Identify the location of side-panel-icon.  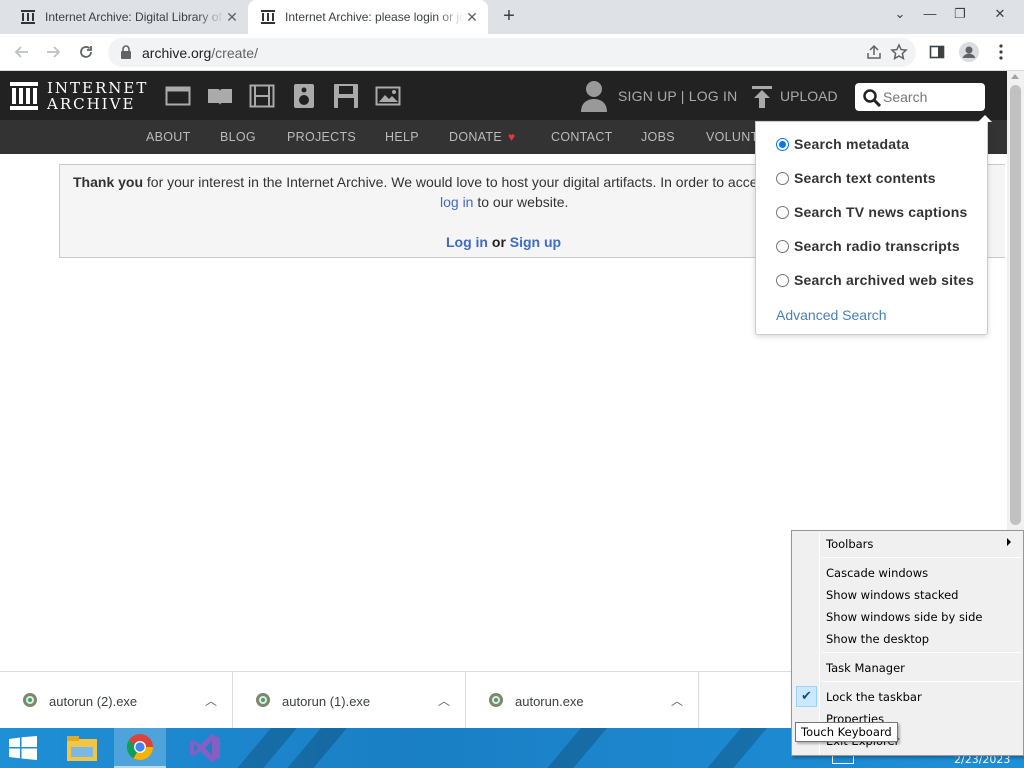
(937, 52).